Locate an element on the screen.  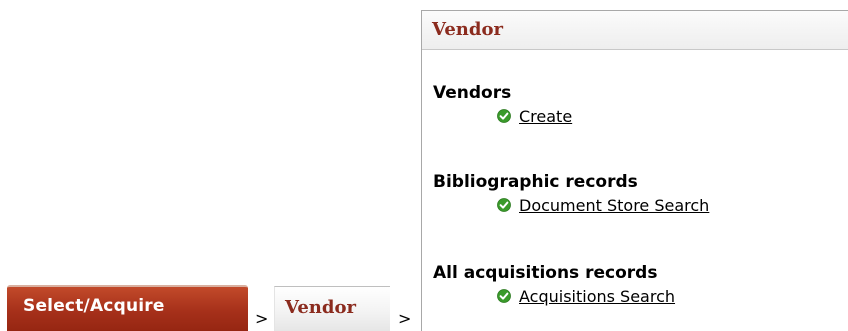
section-vendors: Vendors Create is located at coordinates (502, 104).